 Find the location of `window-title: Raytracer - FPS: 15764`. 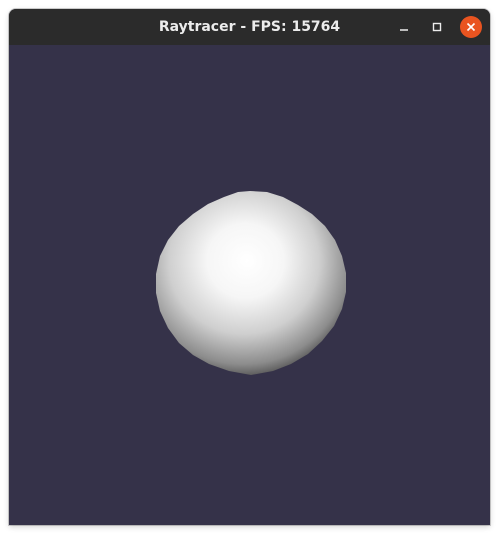

window-title: Raytracer - FPS: 15764 is located at coordinates (249, 27).